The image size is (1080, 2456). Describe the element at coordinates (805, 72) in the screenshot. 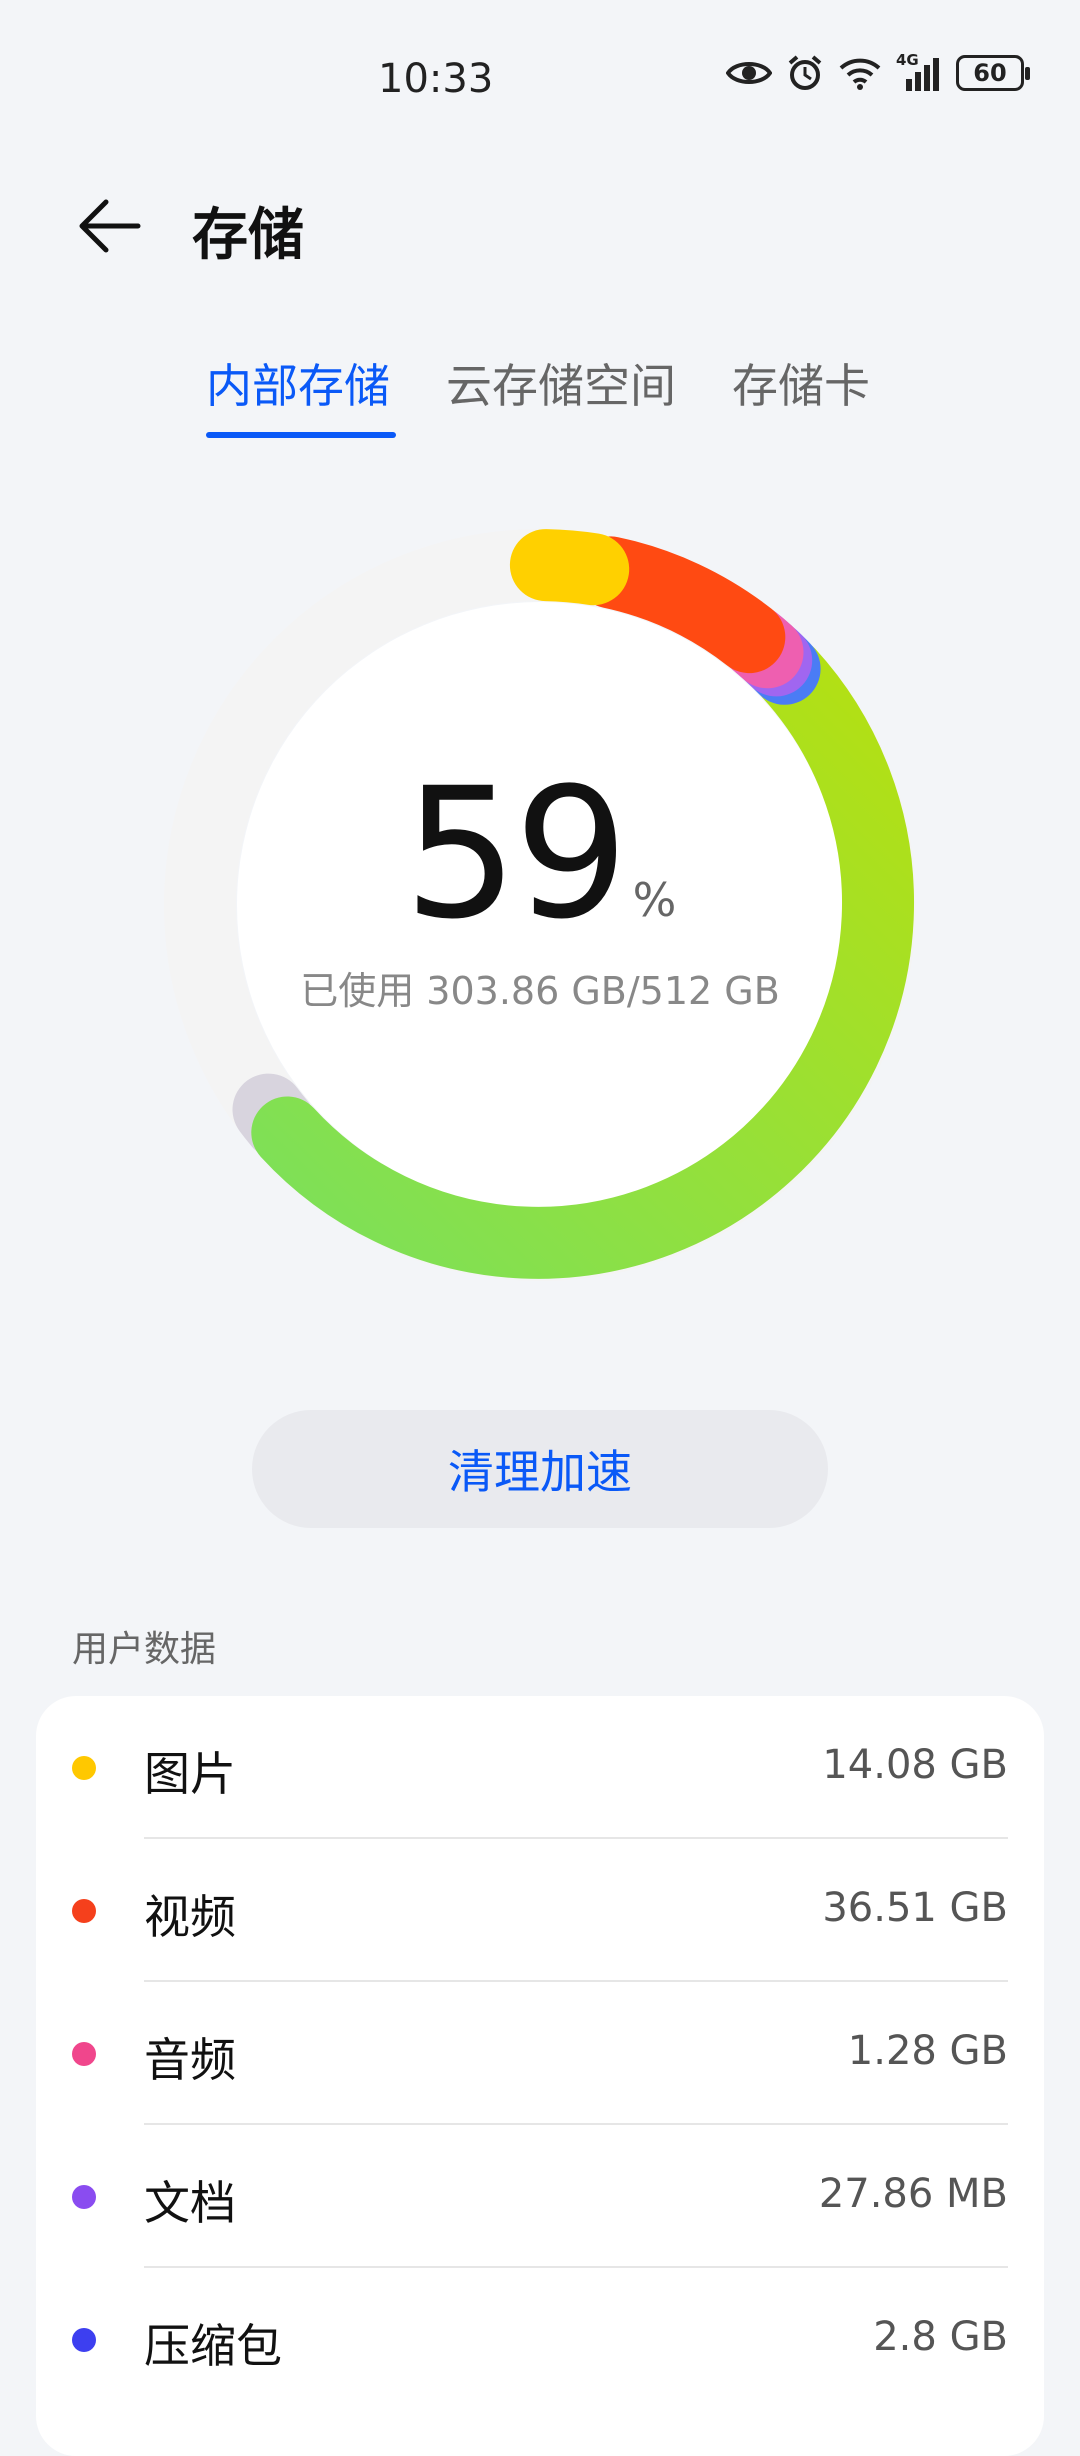

I see `alarm-icon` at that location.